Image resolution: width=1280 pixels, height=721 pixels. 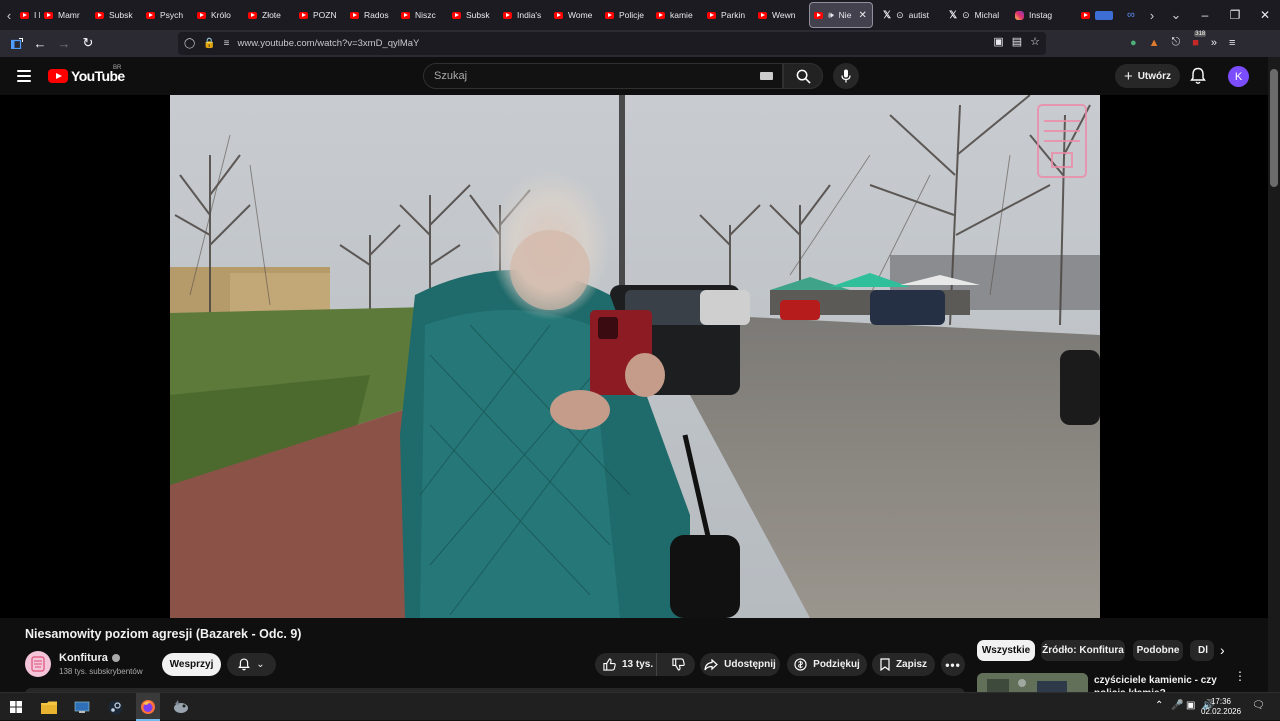 What do you see at coordinates (29, 15) in the screenshot?
I see `tab-0: I b` at bounding box center [29, 15].